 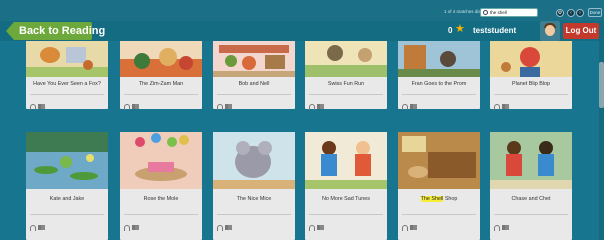 I want to click on username: teststudent, so click(x=495, y=30).